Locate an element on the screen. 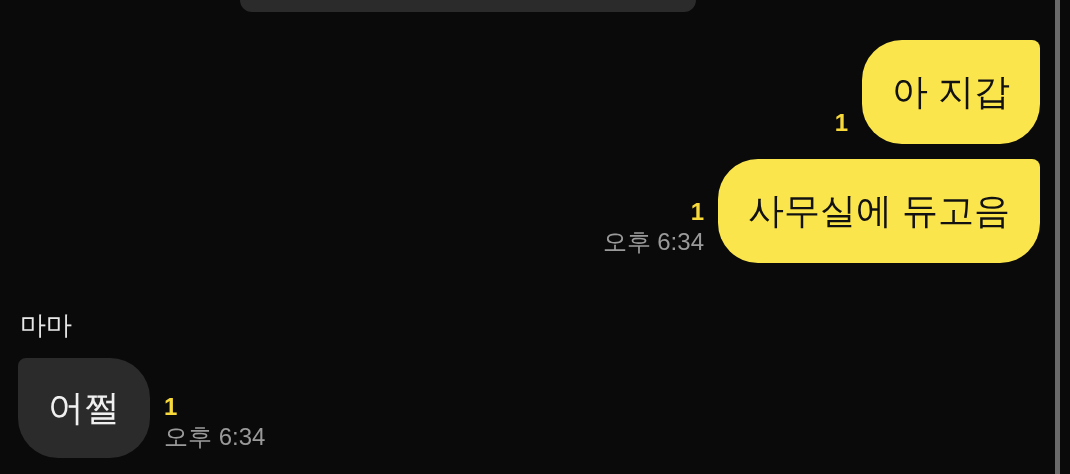 The image size is (1070, 474). message-bubble: 아 지갑 is located at coordinates (951, 92).